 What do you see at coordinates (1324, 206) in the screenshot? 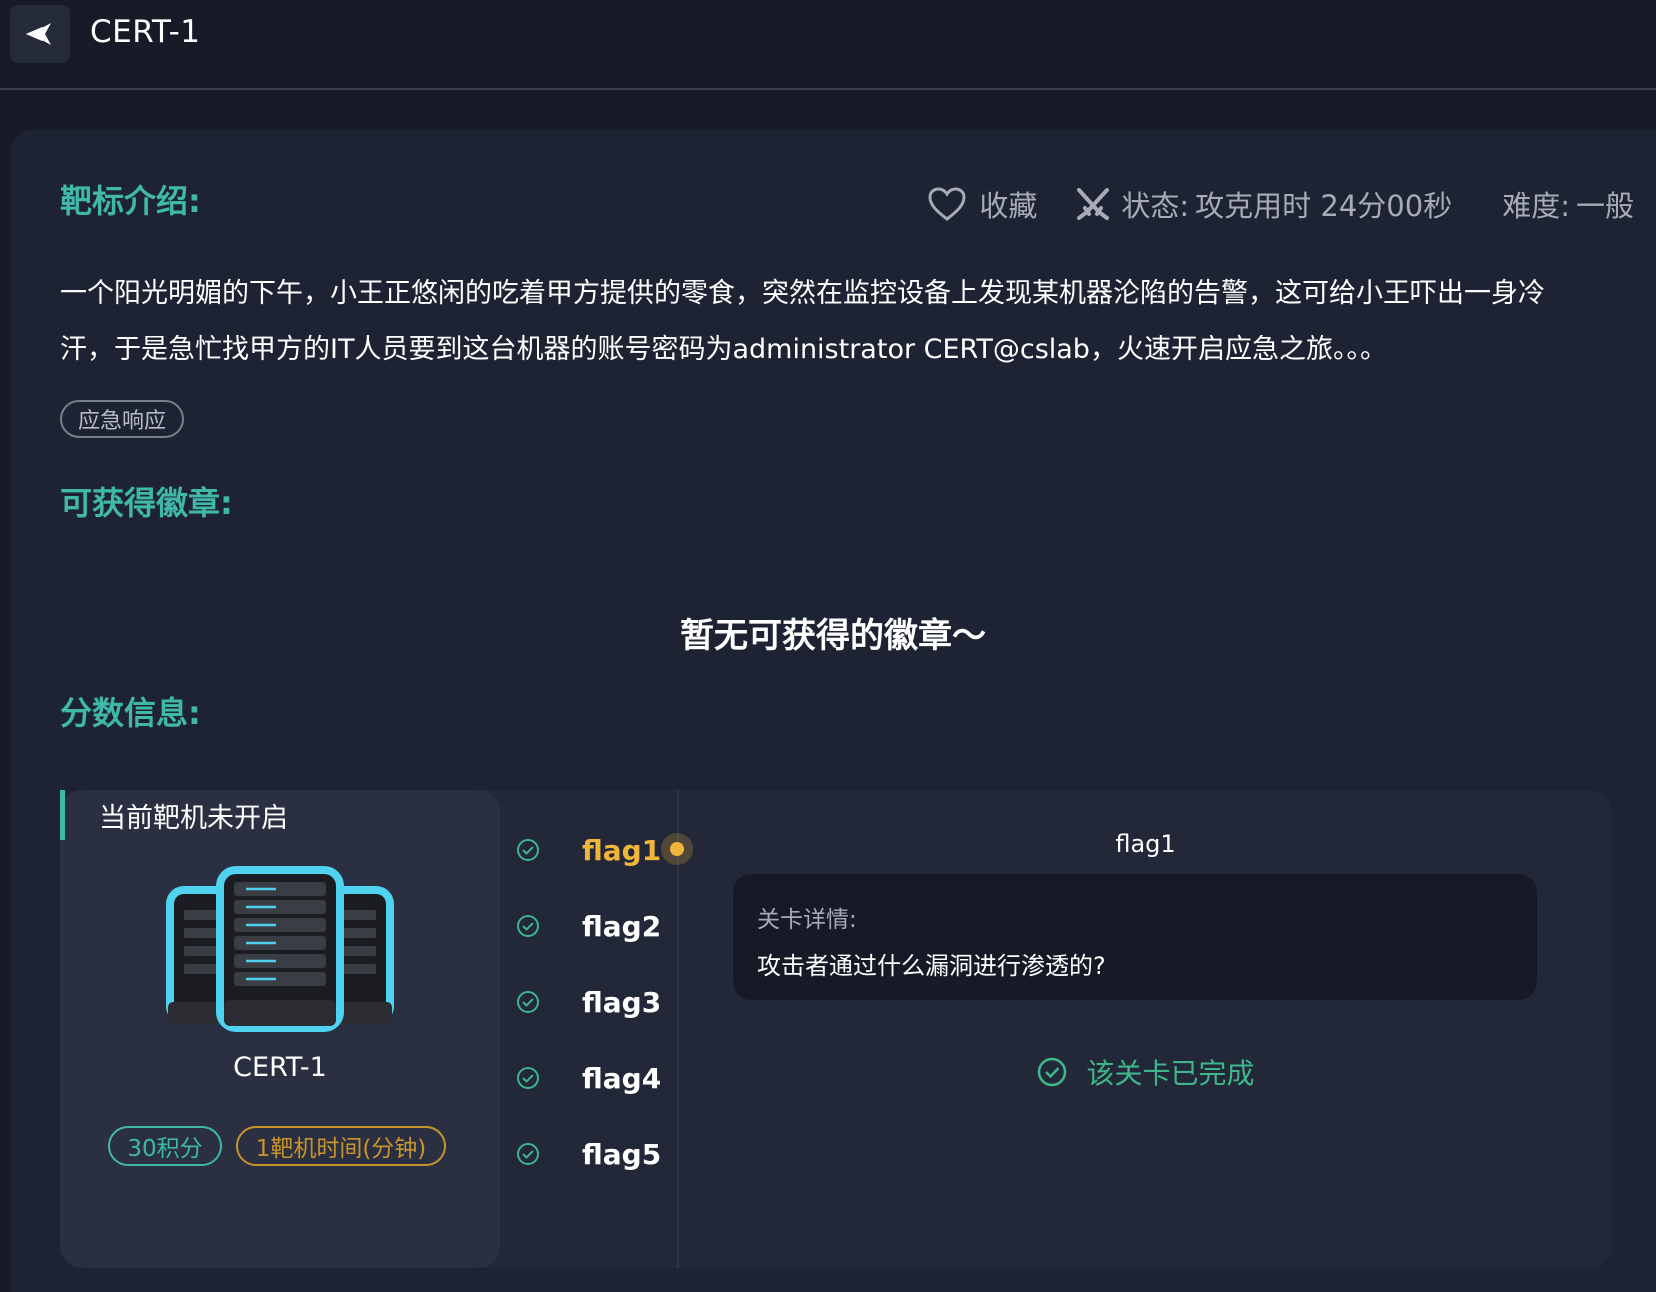
I see `status-value: 攻克用时 24分00秒` at bounding box center [1324, 206].